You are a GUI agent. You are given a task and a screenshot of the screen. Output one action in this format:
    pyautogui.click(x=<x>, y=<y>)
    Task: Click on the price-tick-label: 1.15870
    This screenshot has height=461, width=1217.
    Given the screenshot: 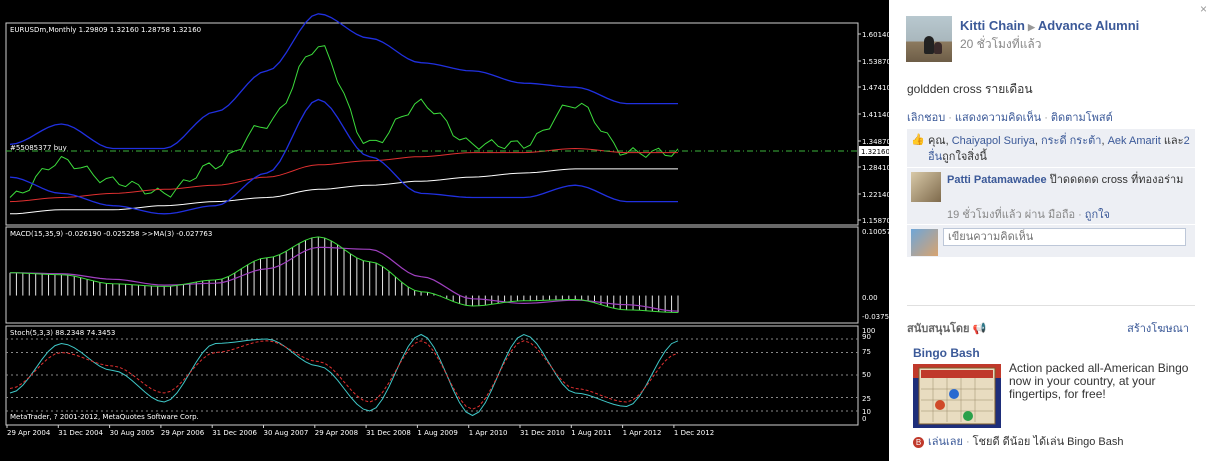 What is the action you would take?
    pyautogui.click(x=875, y=221)
    